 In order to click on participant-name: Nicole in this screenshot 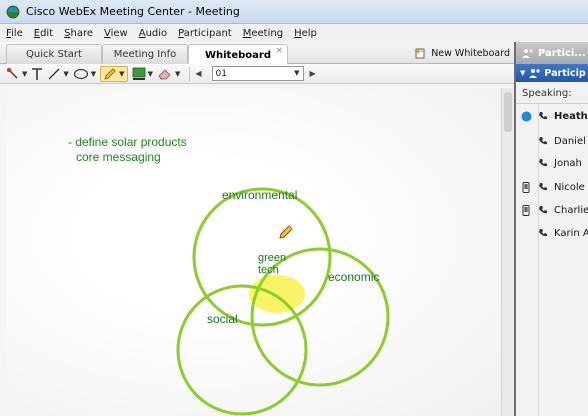, I will do `click(569, 187)`.